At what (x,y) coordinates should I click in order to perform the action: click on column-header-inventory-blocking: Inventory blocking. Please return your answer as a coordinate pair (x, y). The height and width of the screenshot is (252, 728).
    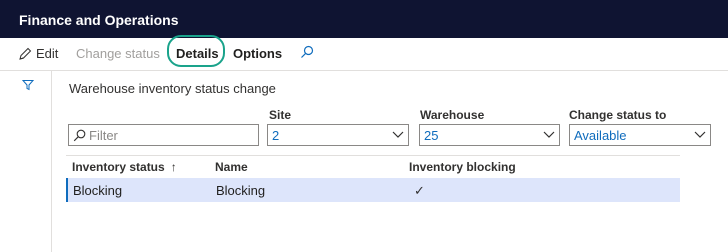
    Looking at the image, I should click on (462, 167).